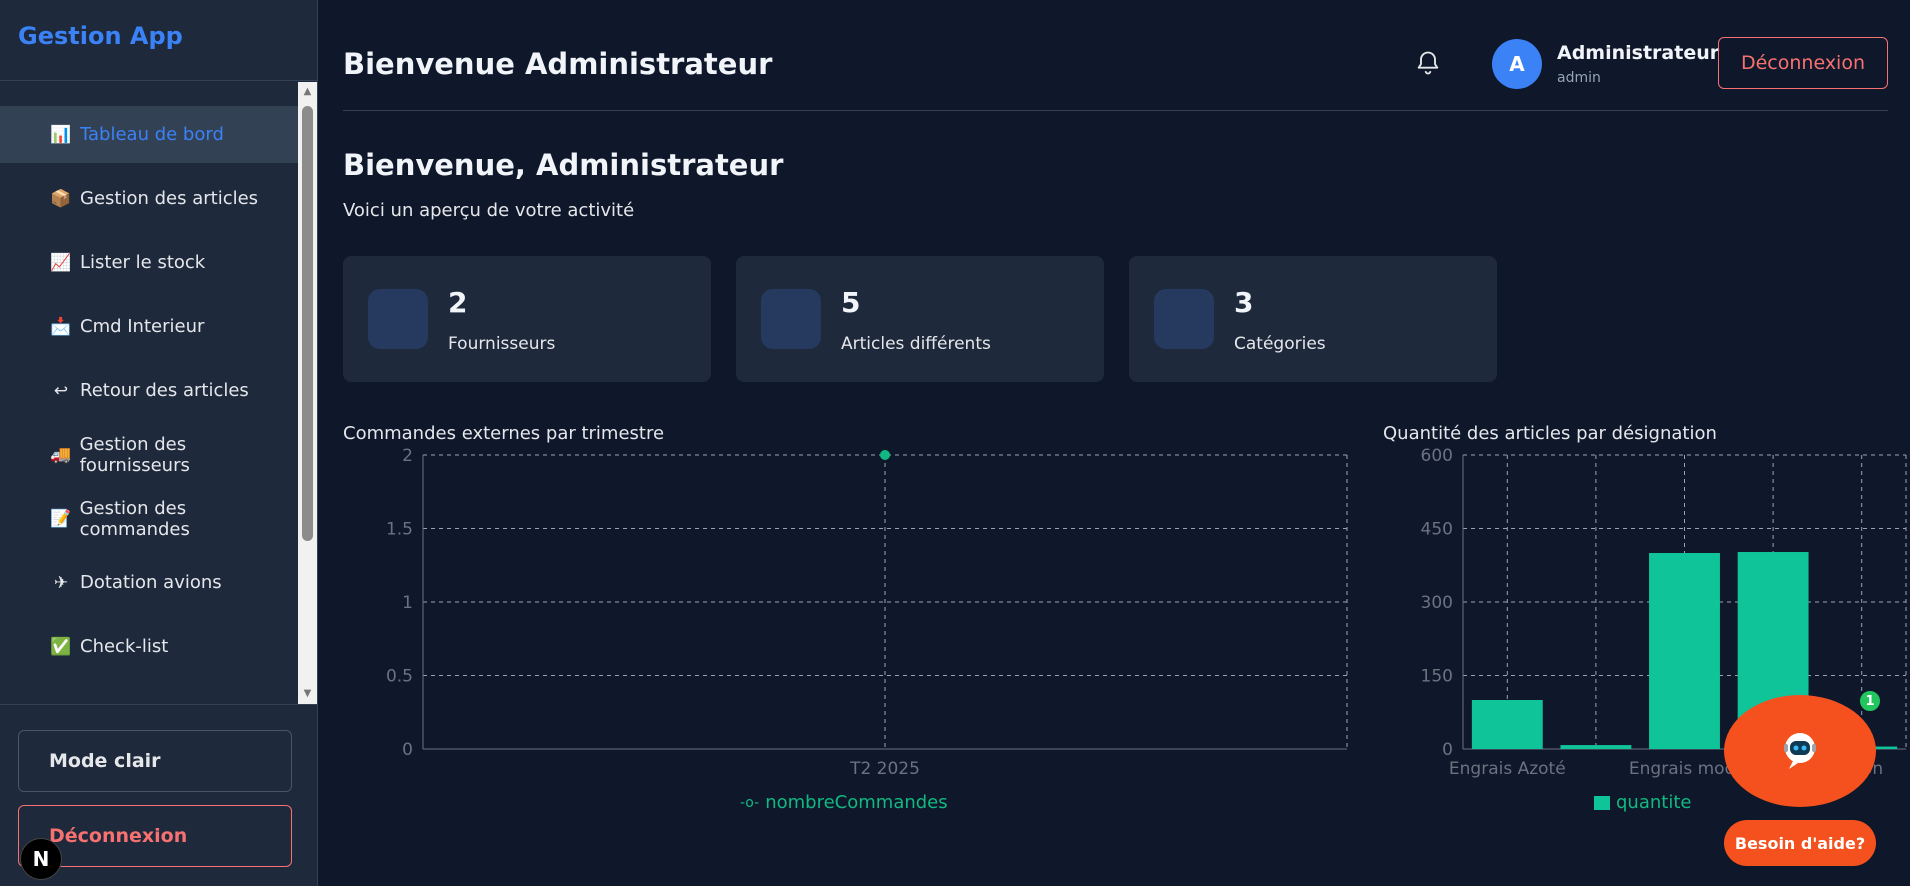 The image size is (1910, 886). I want to click on bar-legend-swatch, so click(1602, 802).